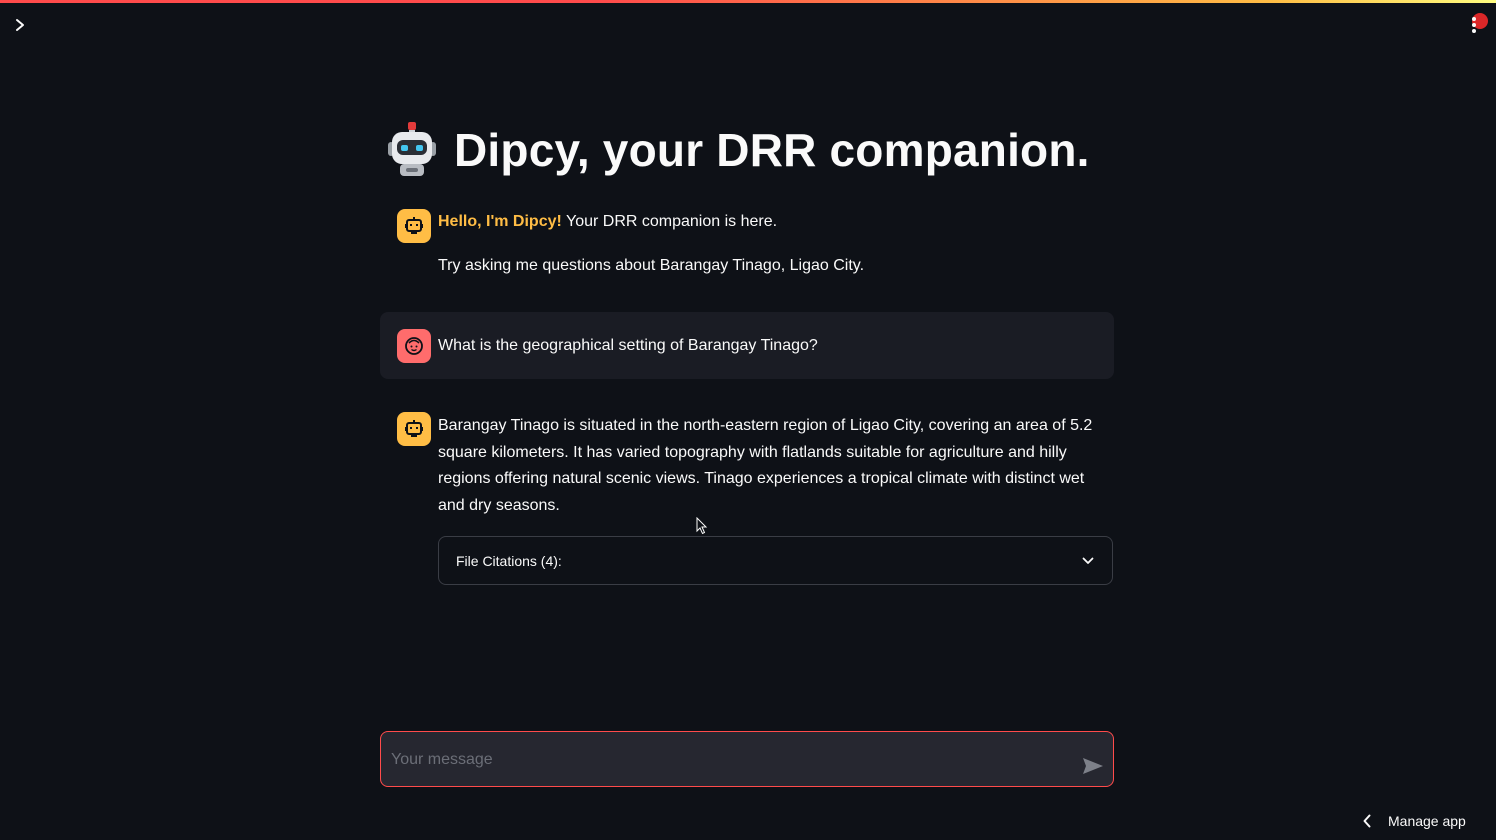  I want to click on user-avatar, so click(414, 346).